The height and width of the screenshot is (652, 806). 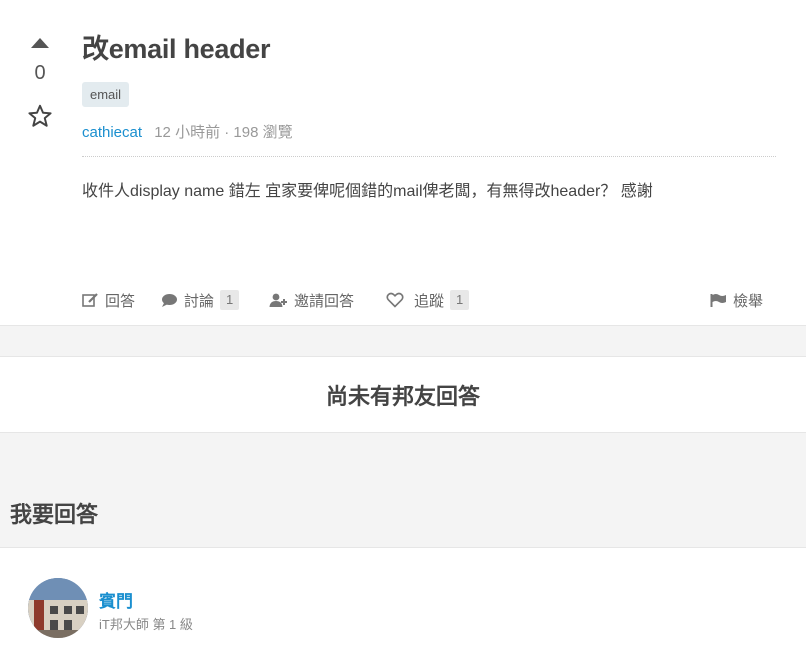 I want to click on follow-label: 追蹤, so click(x=429, y=301).